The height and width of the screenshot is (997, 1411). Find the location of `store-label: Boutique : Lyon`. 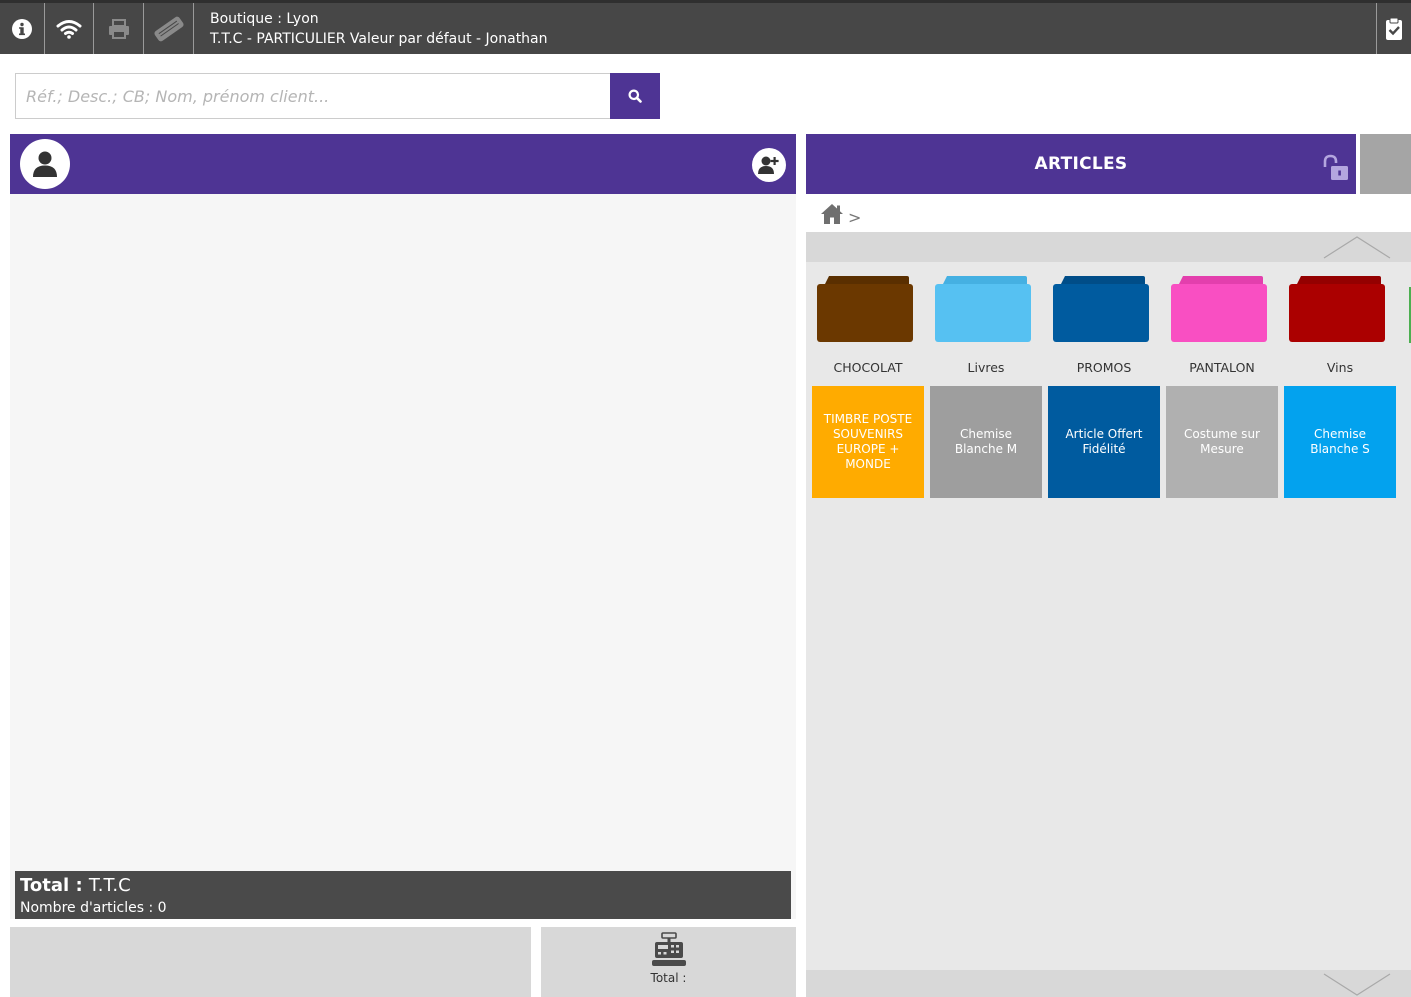

store-label: Boutique : Lyon is located at coordinates (264, 19).